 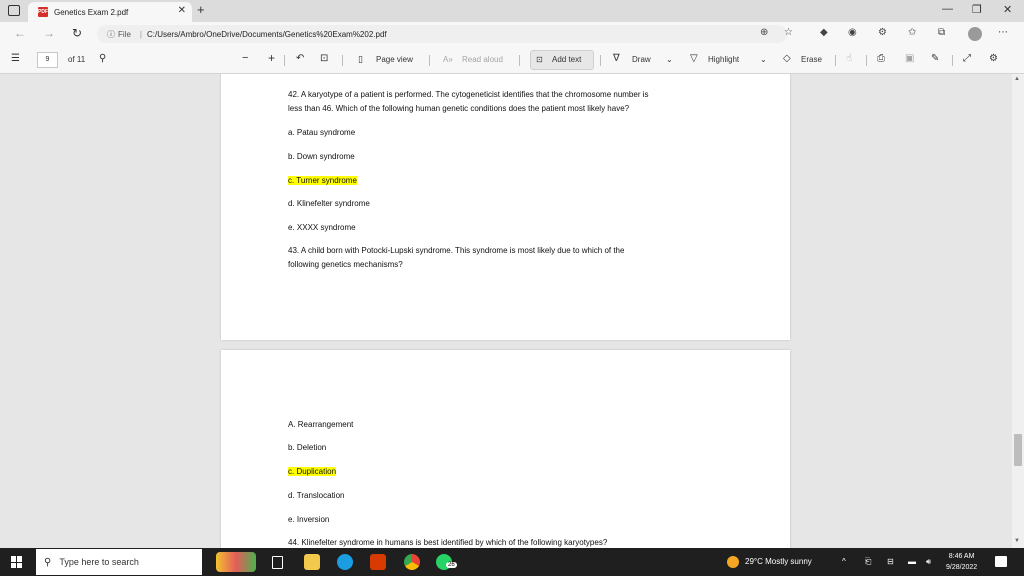 What do you see at coordinates (723, 59) in the screenshot?
I see `highlight-button: Highlight` at bounding box center [723, 59].